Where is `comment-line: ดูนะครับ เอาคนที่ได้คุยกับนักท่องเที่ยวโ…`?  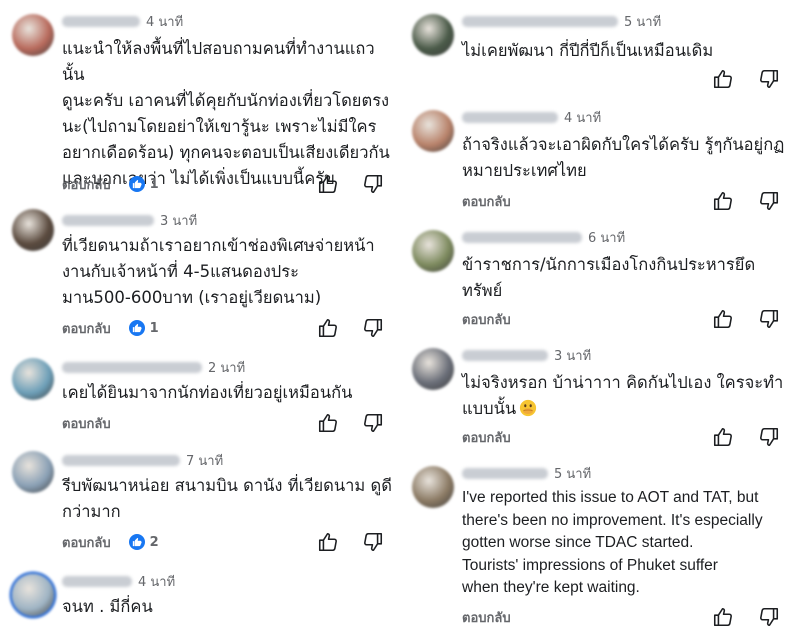 comment-line: ดูนะครับ เอาคนที่ได้คุยกับนักท่องเที่ยวโ… is located at coordinates (226, 100).